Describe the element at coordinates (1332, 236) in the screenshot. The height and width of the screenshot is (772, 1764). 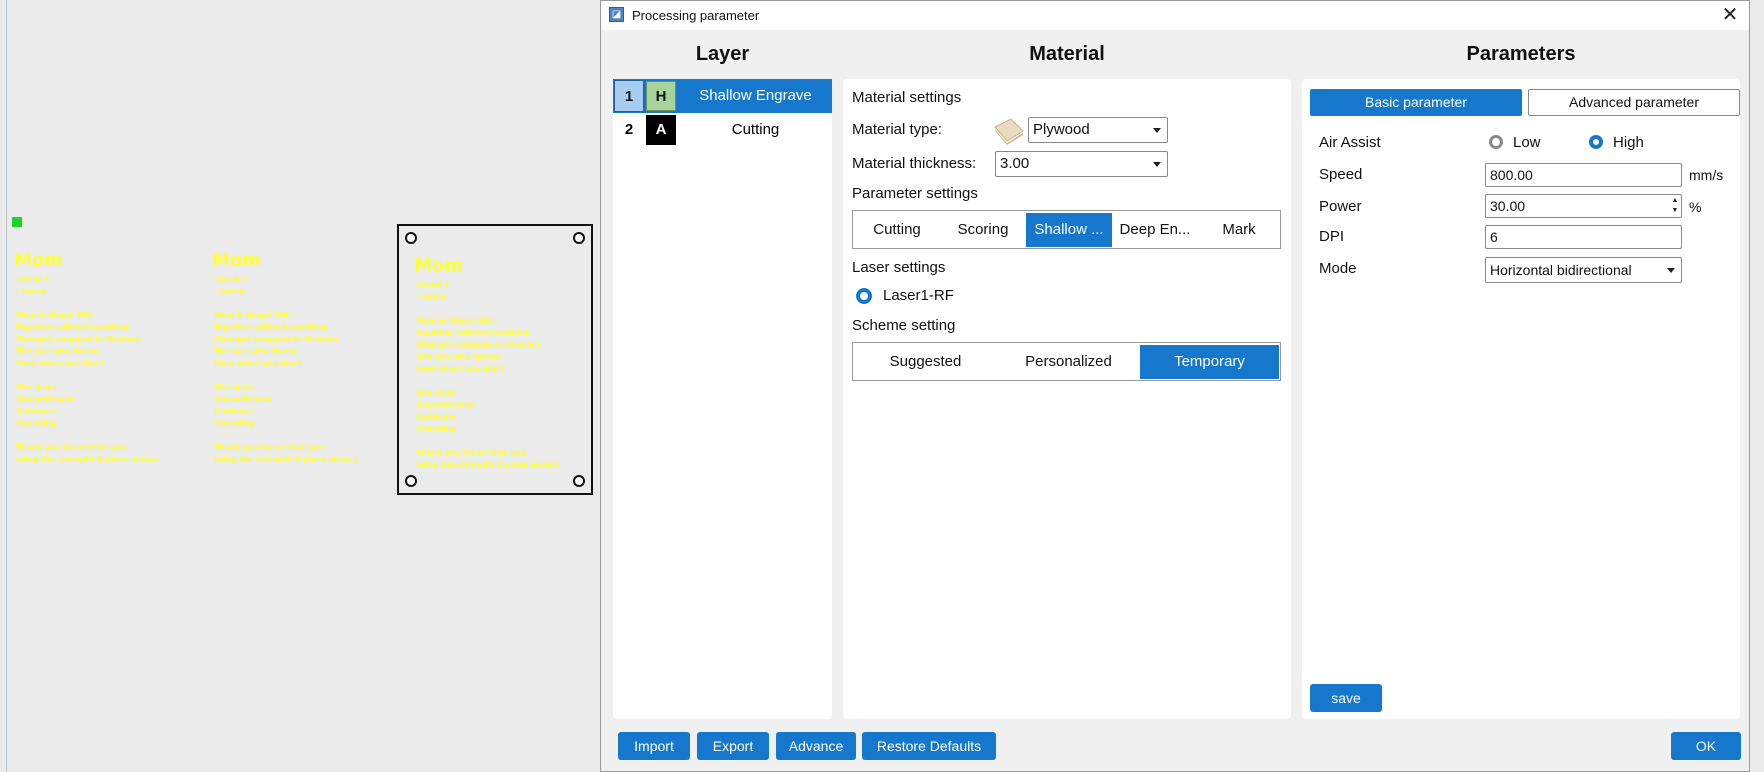
I see `dpi-label: DPI` at that location.